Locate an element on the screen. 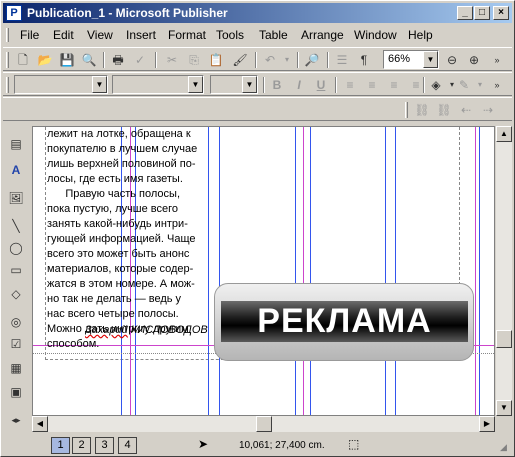 This screenshot has width=515, height=457. text-line: лежит на лотке, обращена к is located at coordinates (119, 134).